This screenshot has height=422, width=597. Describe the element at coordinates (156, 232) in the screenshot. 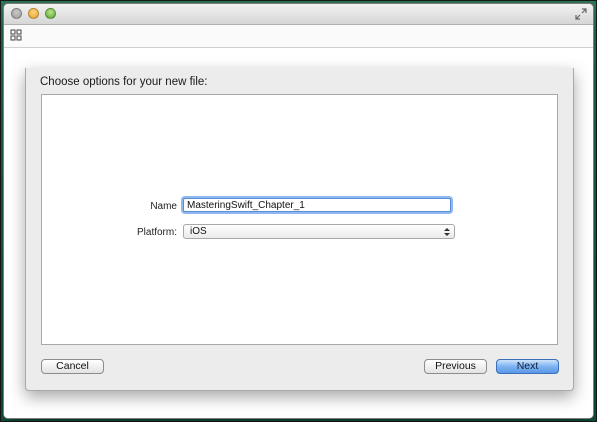

I see `platform-label: Platform:` at that location.